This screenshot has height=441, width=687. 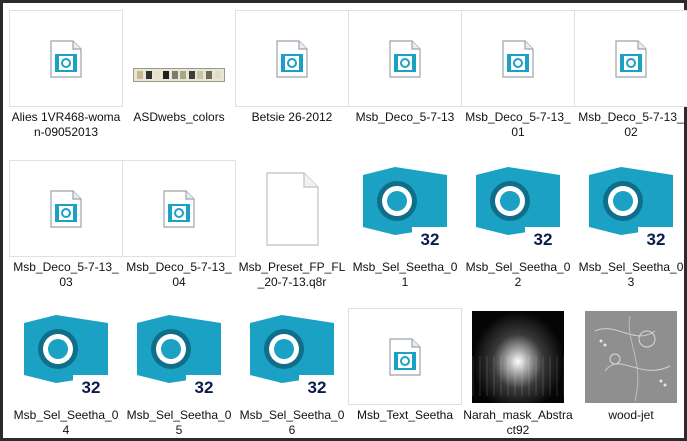 I want to click on file-label: Alies 1VR468-woman-09052013, so click(x=66, y=124).